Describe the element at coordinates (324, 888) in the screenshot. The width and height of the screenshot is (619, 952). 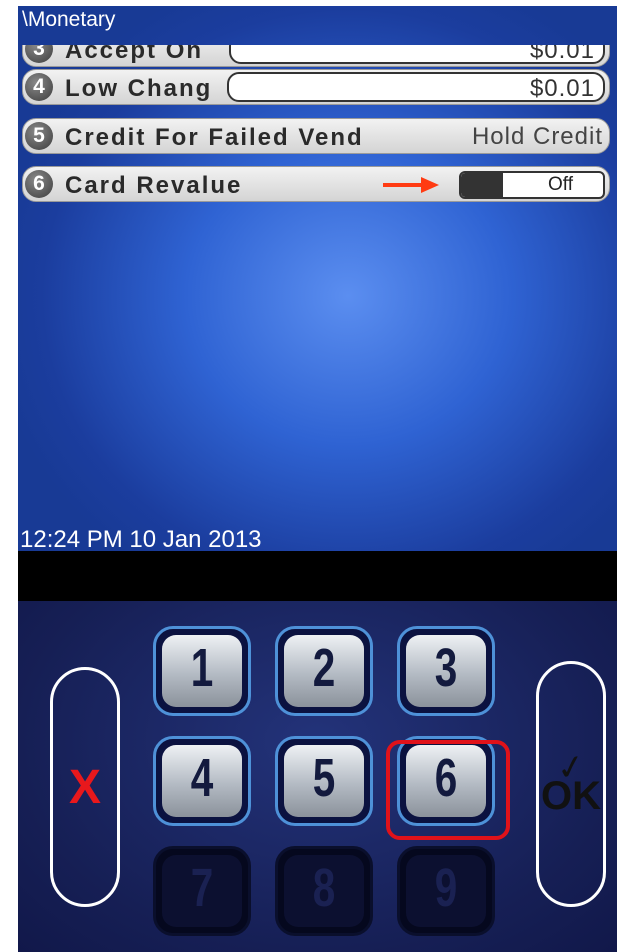
I see `key-label: 8` at that location.